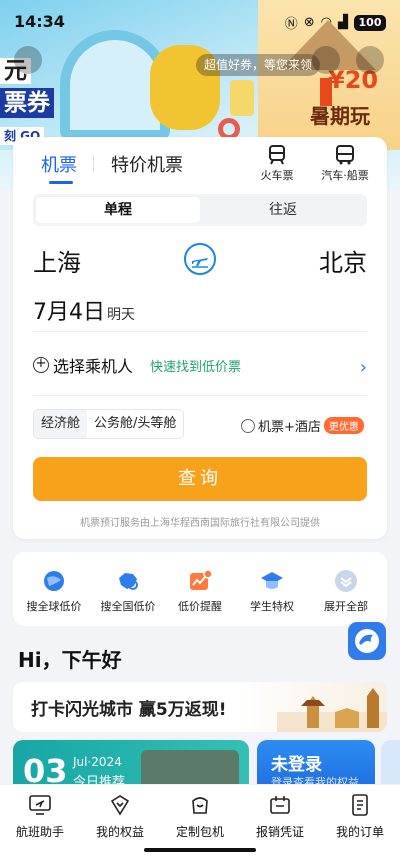 The height and width of the screenshot is (865, 400). I want to click on receipt-icon, so click(280, 805).